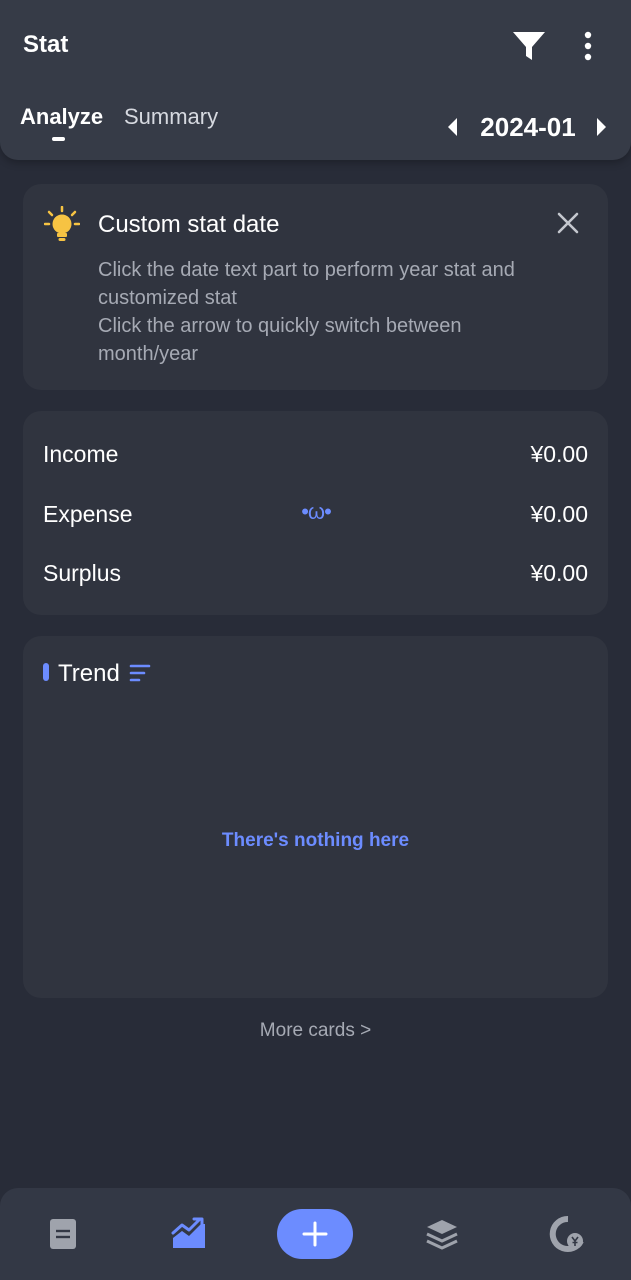  Describe the element at coordinates (46, 44) in the screenshot. I see `page-title: Stat` at that location.